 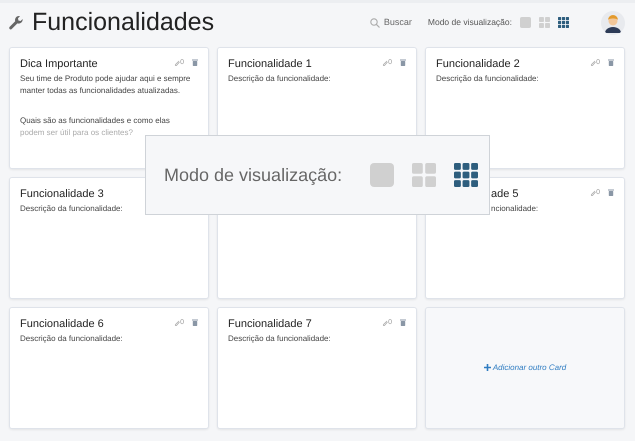 I want to click on card-title: ade 5, so click(x=504, y=195).